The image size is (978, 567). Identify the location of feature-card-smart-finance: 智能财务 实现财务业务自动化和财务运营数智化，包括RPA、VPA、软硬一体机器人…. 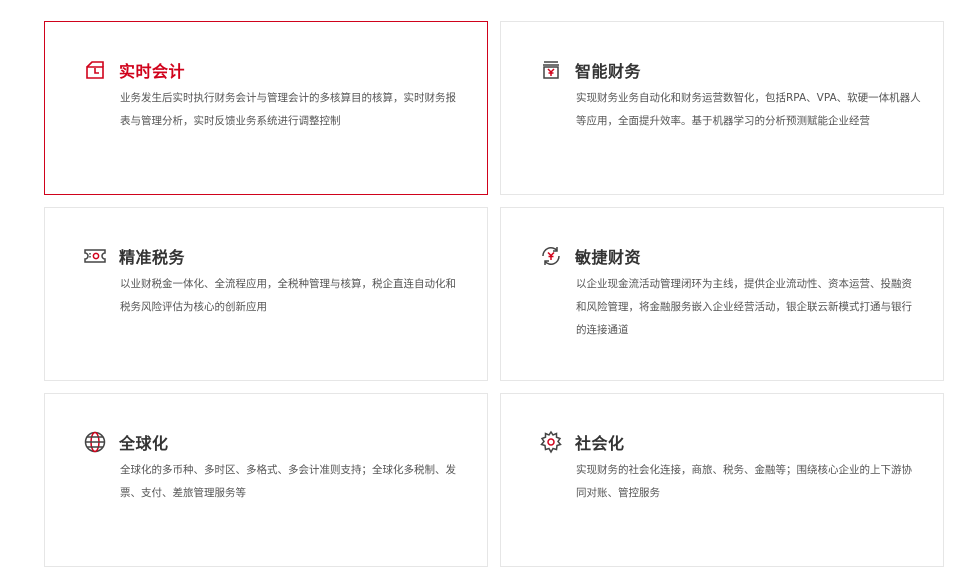
(722, 108).